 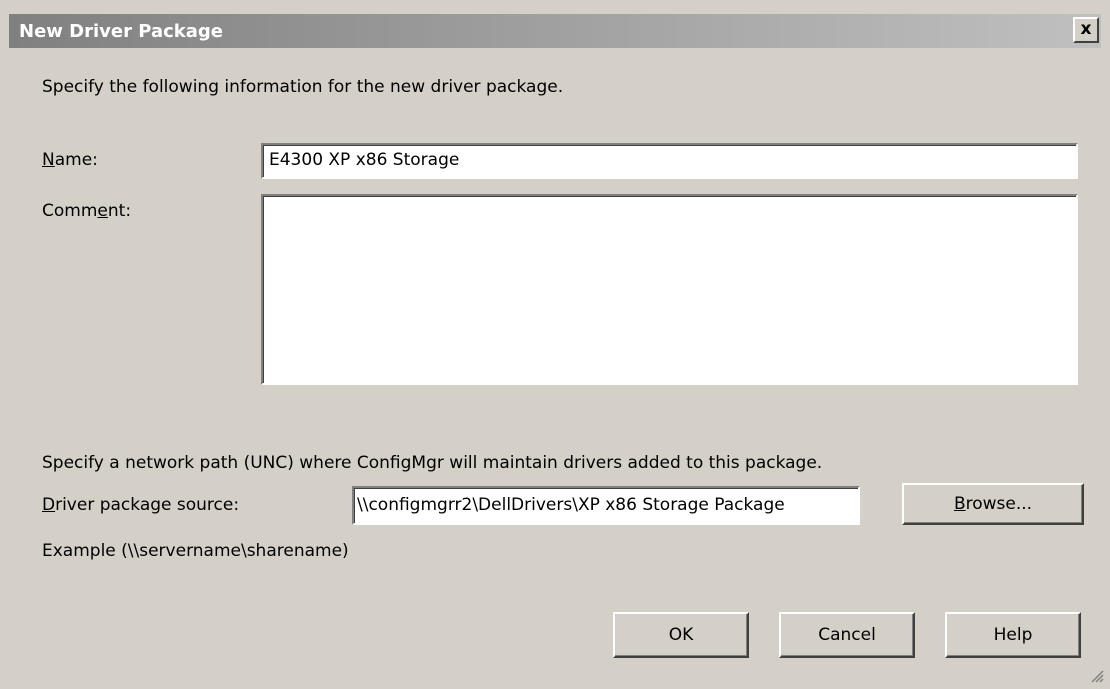 I want to click on comment-label-post: nt:, so click(x=119, y=211).